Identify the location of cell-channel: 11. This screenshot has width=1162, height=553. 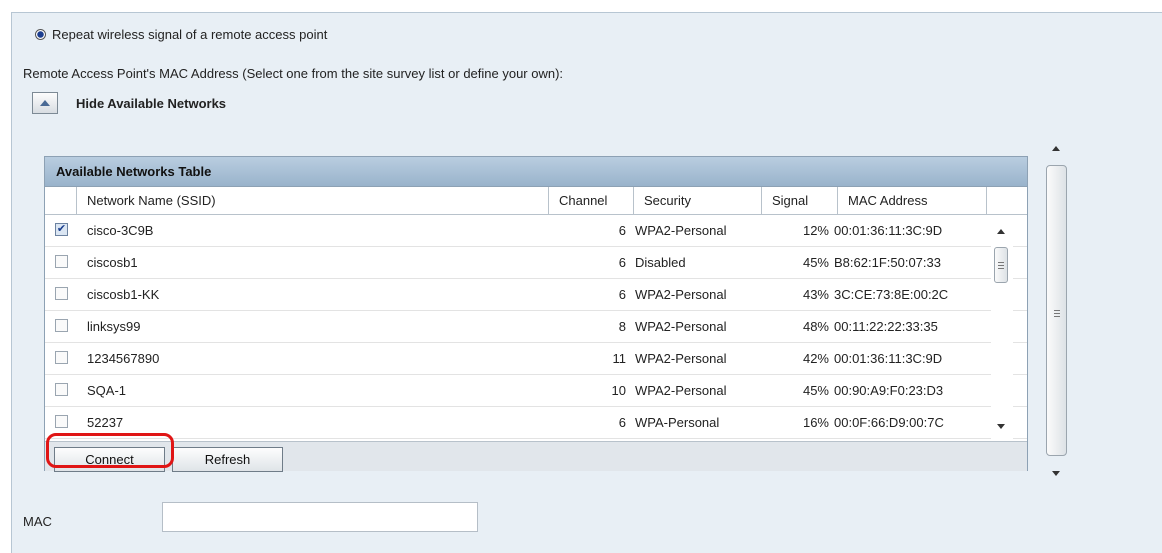
(619, 358).